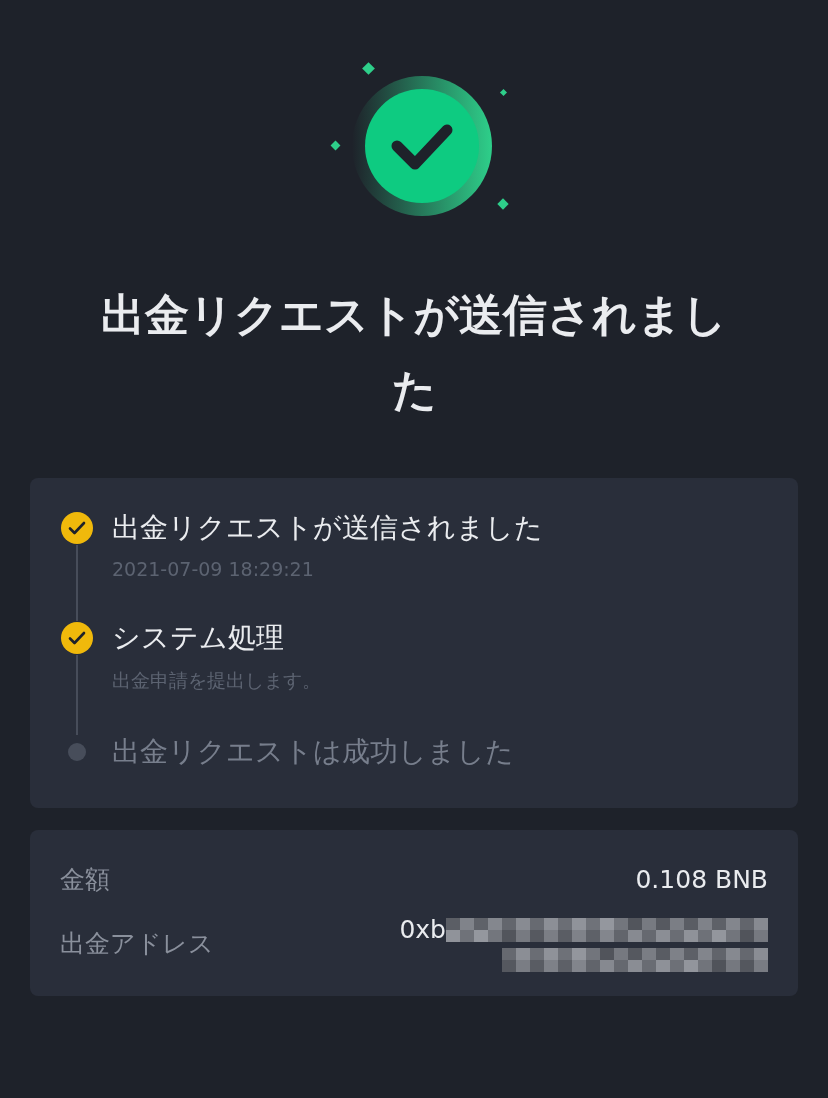  What do you see at coordinates (422, 930) in the screenshot?
I see `address-value: 0xb` at bounding box center [422, 930].